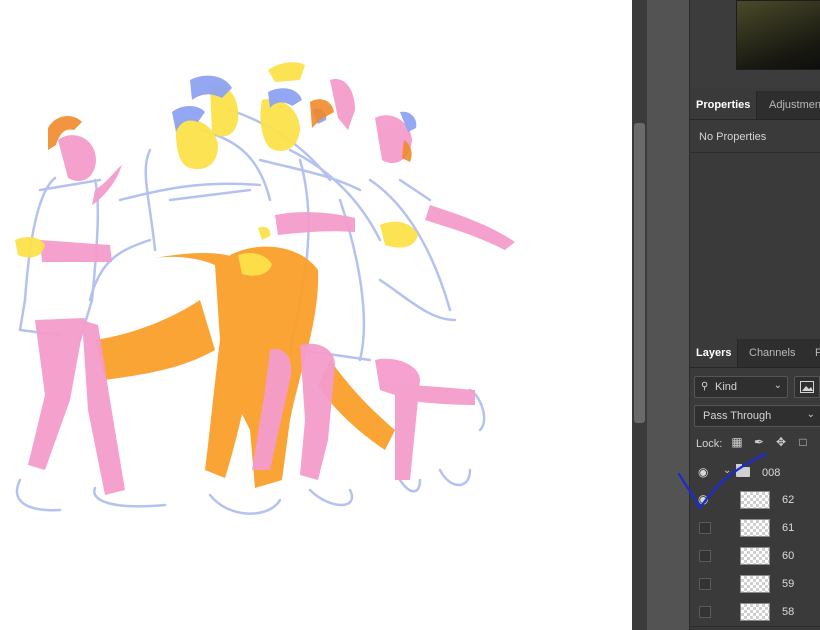  I want to click on kind-filter-label: Kind, so click(726, 387).